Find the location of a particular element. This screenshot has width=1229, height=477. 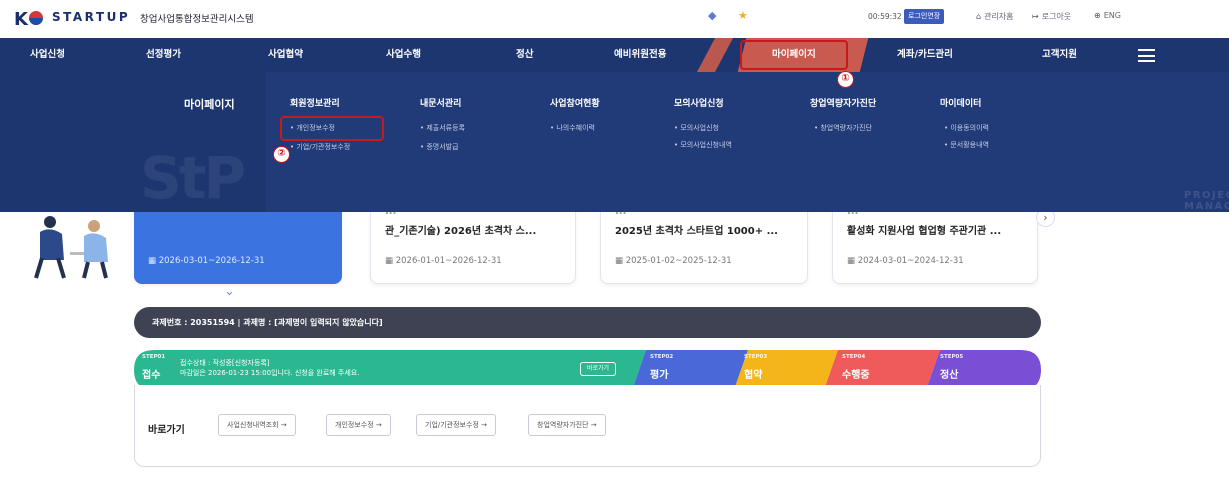

step-name: 접수 is located at coordinates (151, 375).